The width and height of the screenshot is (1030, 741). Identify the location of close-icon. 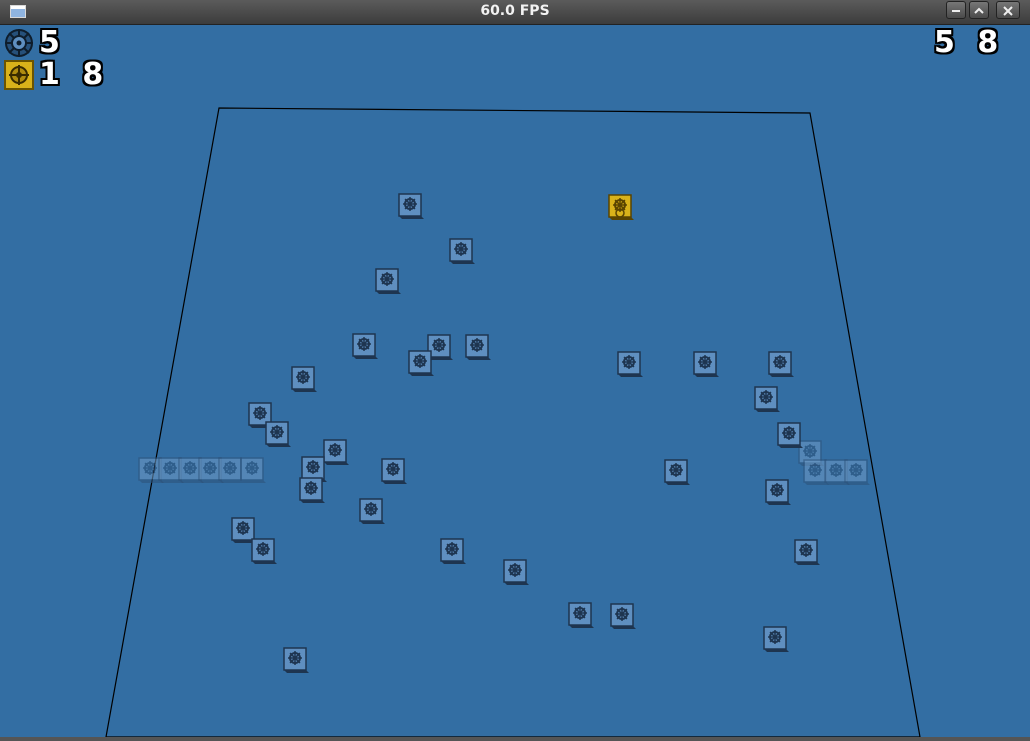
(1008, 11).